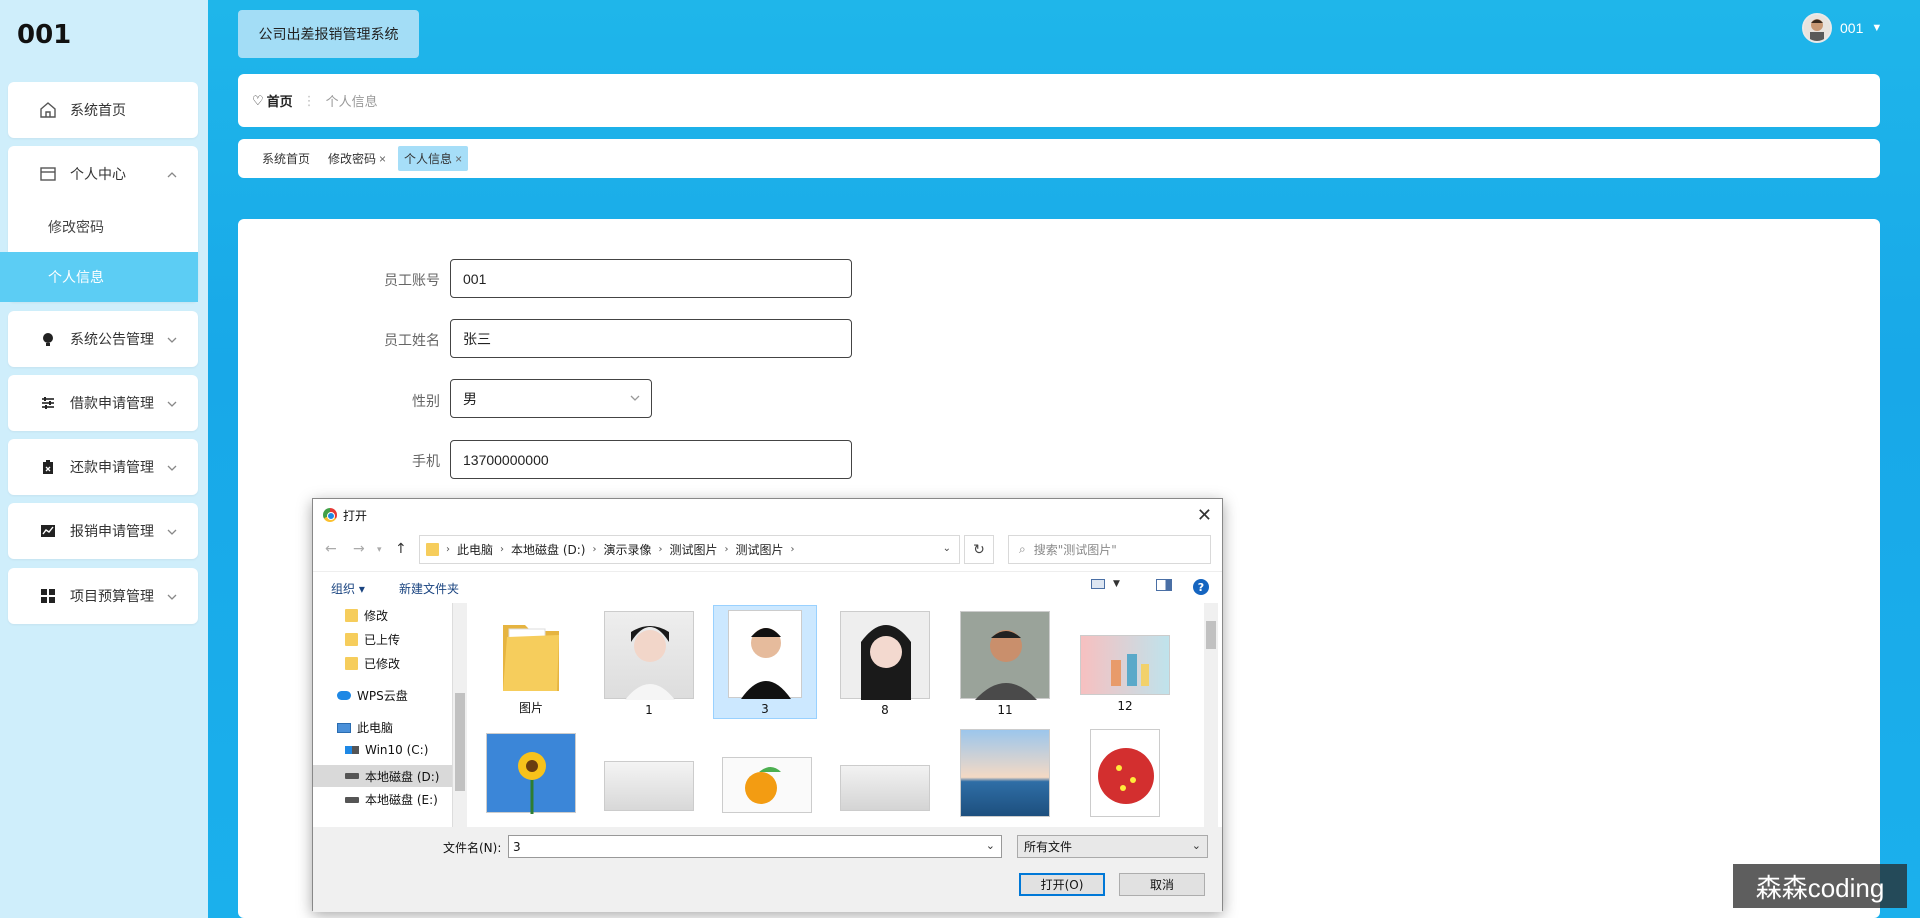 The height and width of the screenshot is (918, 1920). Describe the element at coordinates (429, 588) in the screenshot. I see `new-folder-button: 新建文件夹` at that location.